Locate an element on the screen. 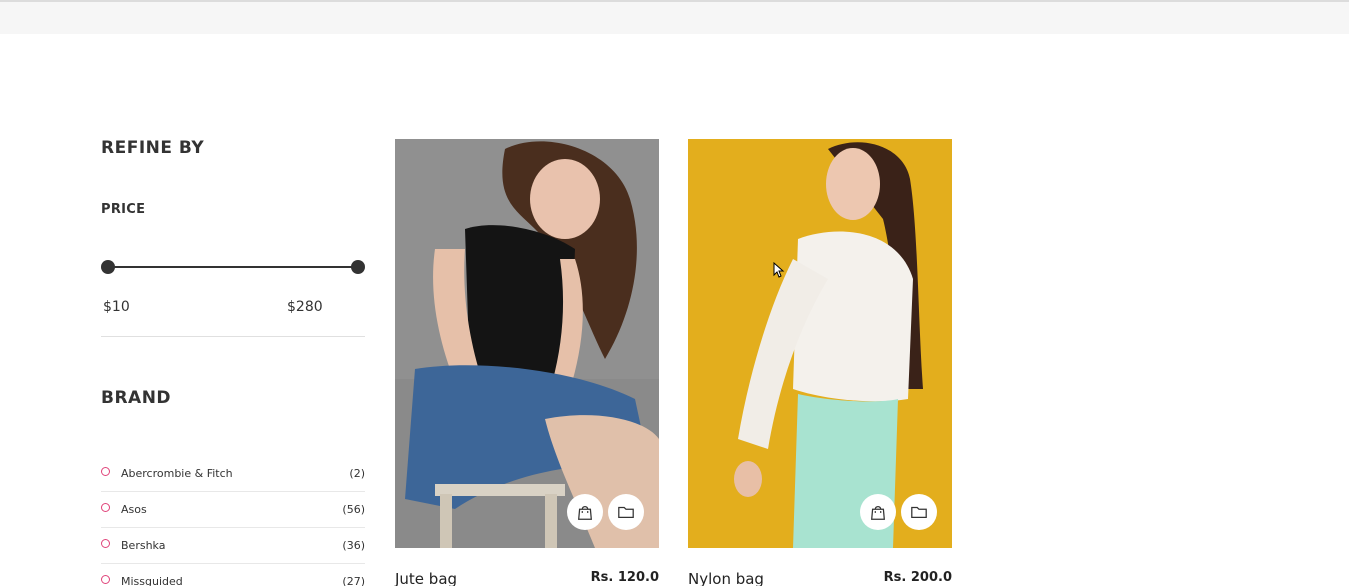  top-bar is located at coordinates (674, 17).